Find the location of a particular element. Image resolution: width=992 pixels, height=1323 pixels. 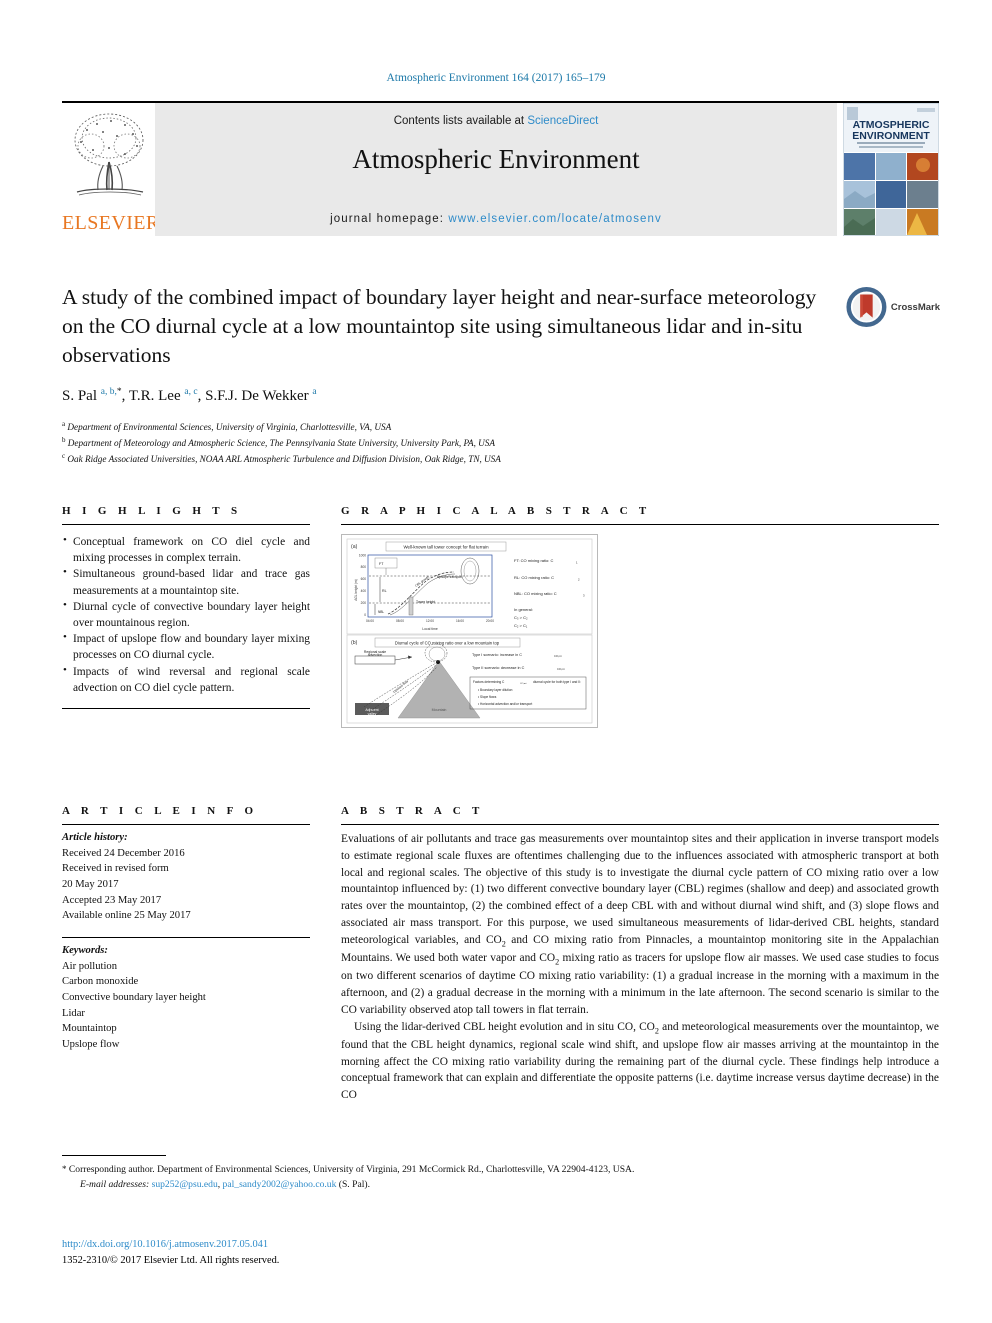

svg-text: FT: CO mixing ratio: C is located at coordinates (533, 560).